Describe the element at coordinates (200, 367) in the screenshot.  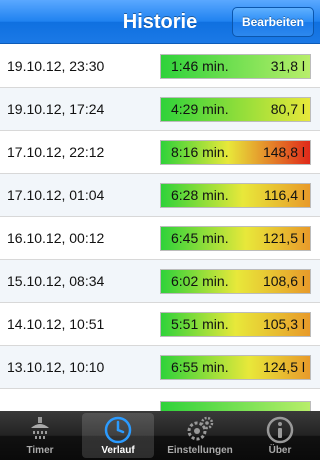
I see `row-duration: 6:55 min.` at that location.